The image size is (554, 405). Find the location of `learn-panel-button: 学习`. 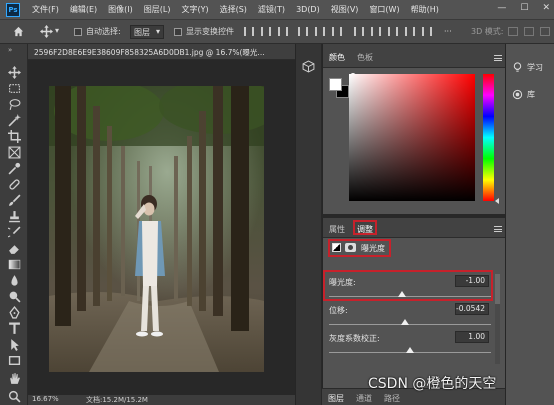

learn-panel-button: 学习 is located at coordinates (527, 67).